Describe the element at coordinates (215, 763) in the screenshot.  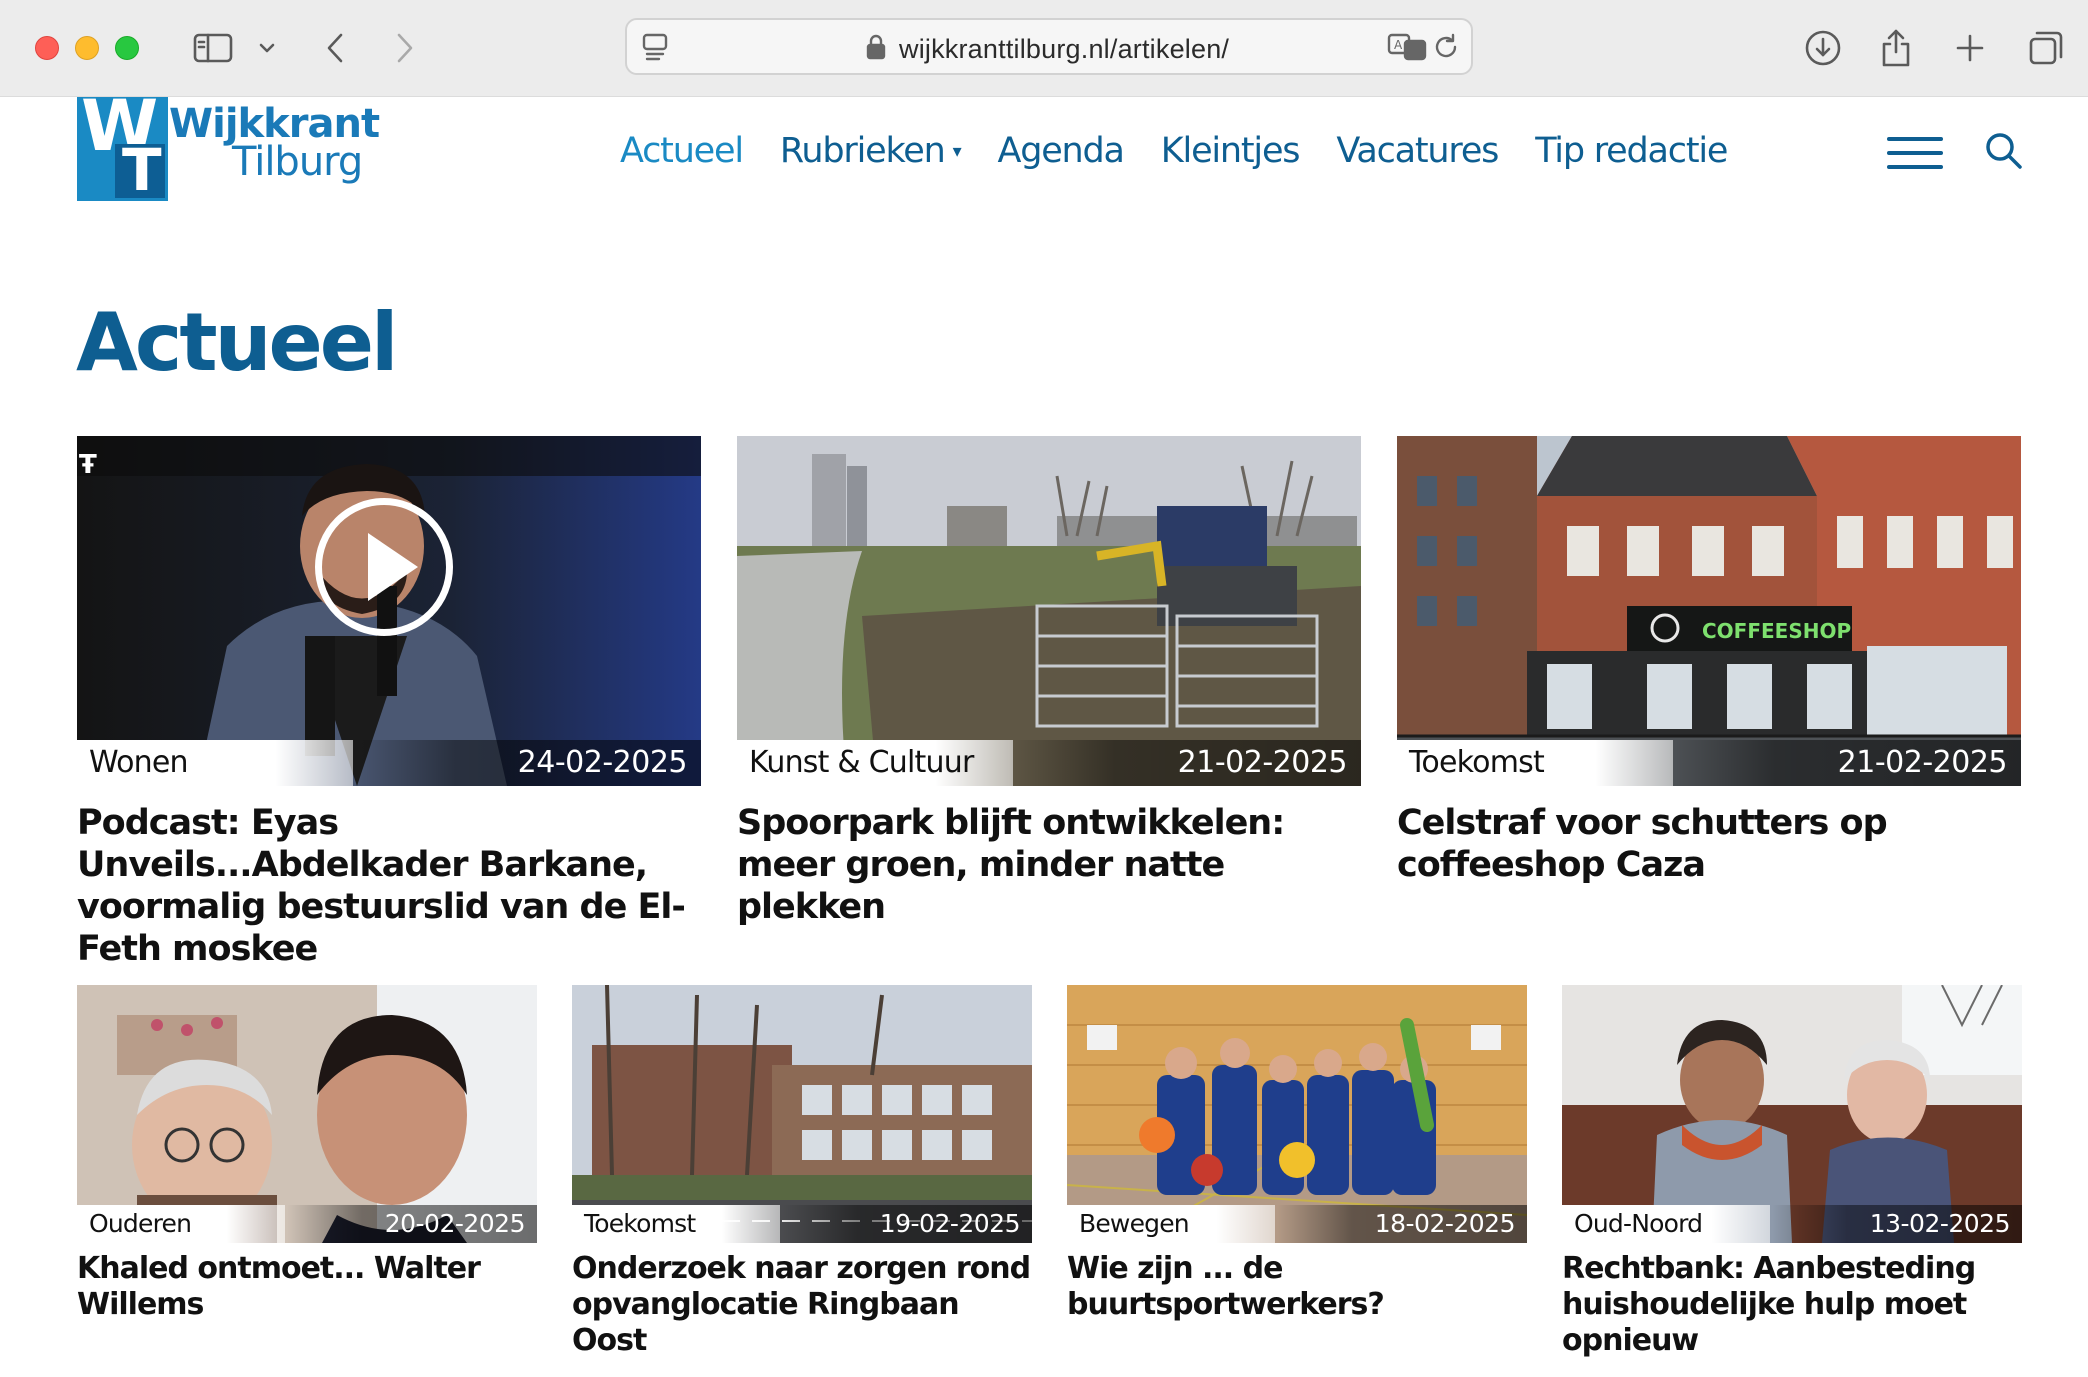
I see `category-label: Wonen` at that location.